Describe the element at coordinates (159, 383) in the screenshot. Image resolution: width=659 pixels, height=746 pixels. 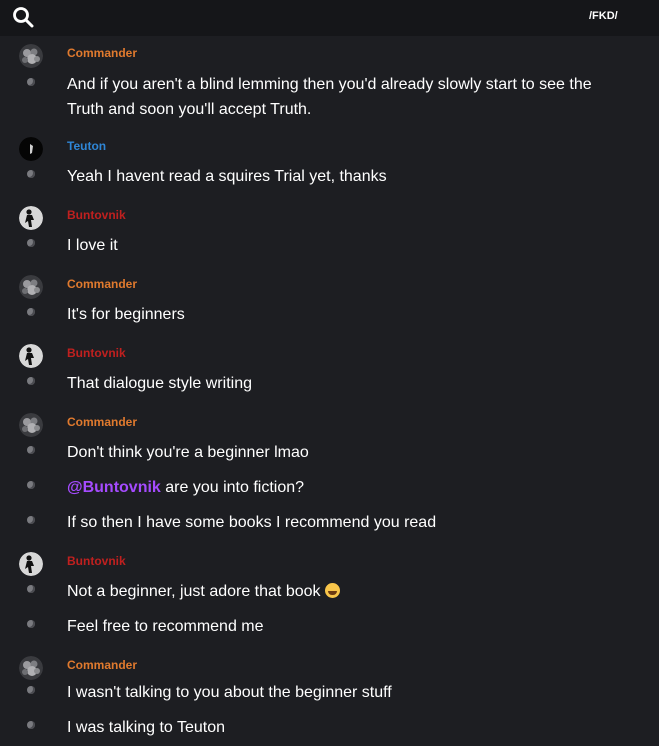
I see `message-text: That dialogue style writing` at that location.